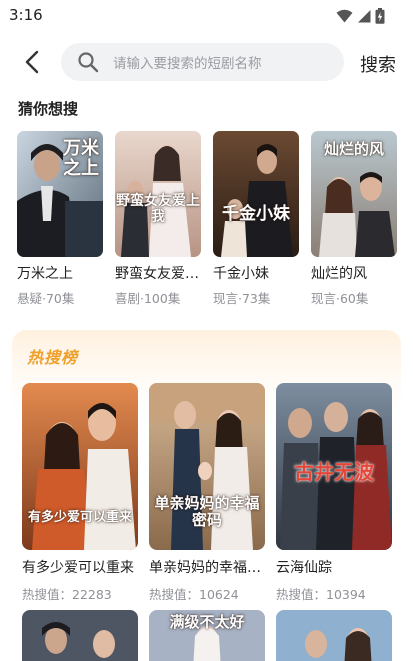 Image resolution: width=413 pixels, height=661 pixels. Describe the element at coordinates (207, 622) in the screenshot. I see `poster-title: 满级不太好` at that location.